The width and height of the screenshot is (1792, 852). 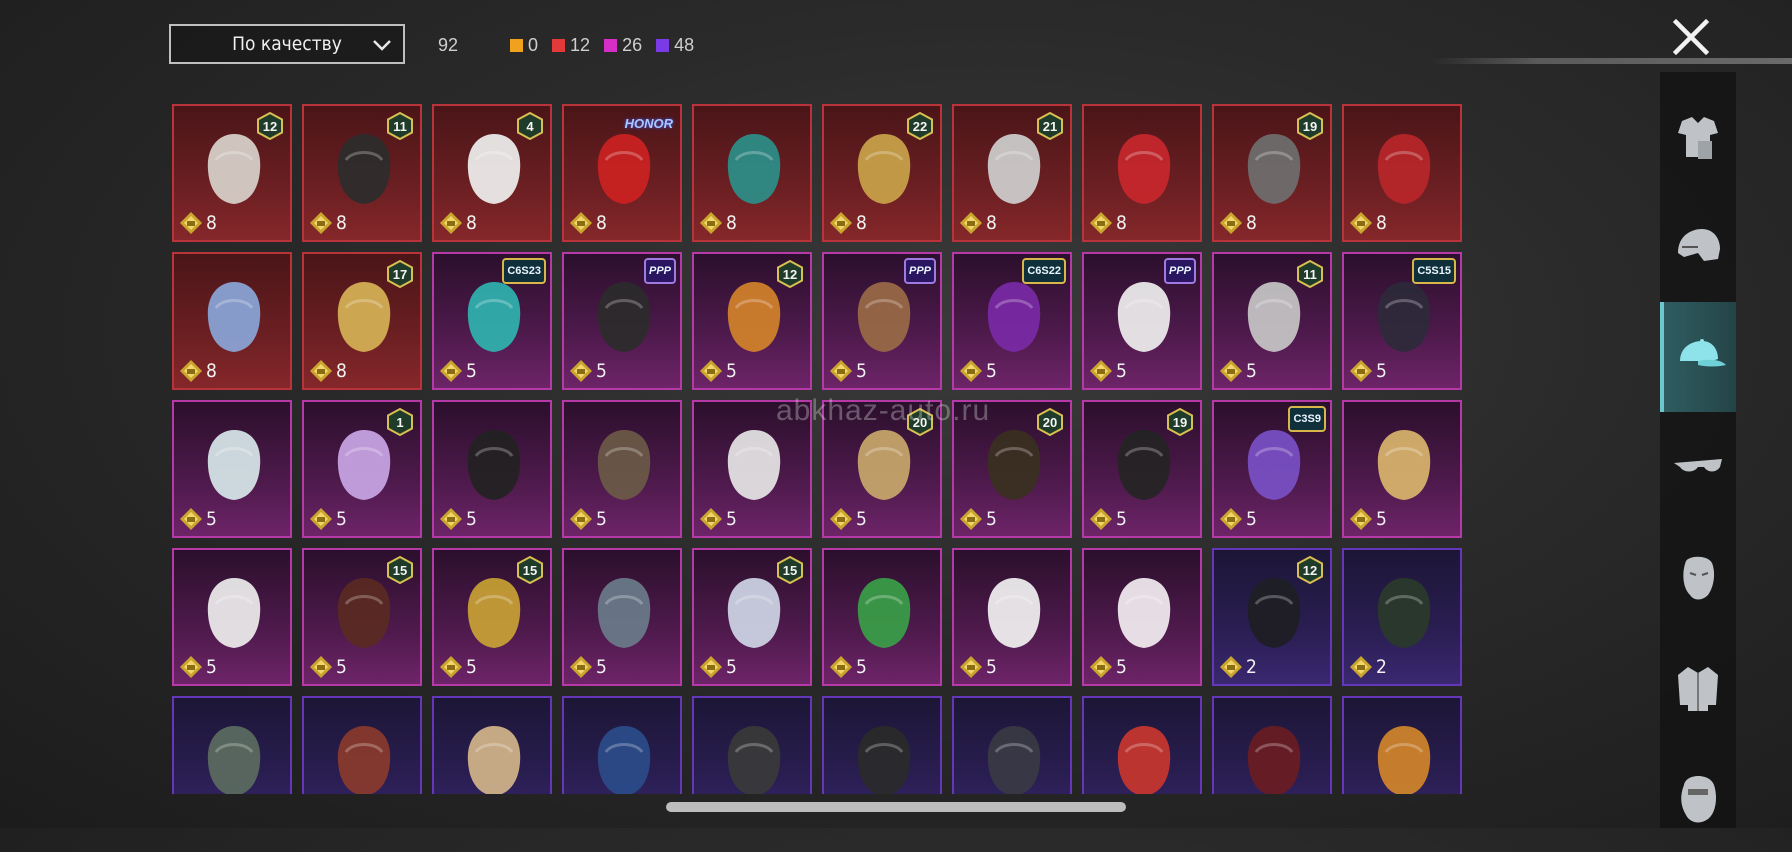 I want to click on count-orange: 0, so click(x=524, y=45).